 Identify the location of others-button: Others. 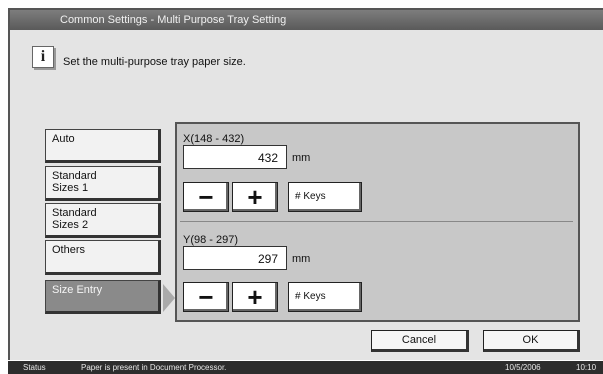
(103, 257).